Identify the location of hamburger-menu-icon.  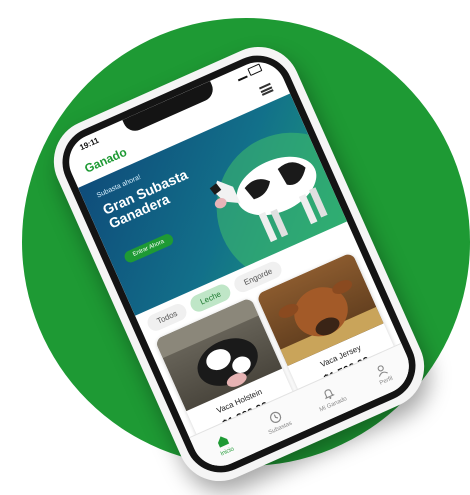
(266, 89).